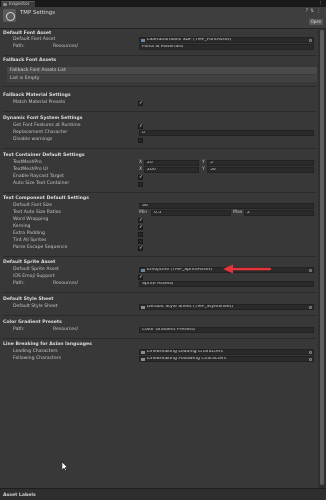 Image resolution: width=326 pixels, height=500 pixels. Describe the element at coordinates (30, 169) in the screenshot. I see `textmeshpro-ui-label: TextMeshPro UI` at that location.